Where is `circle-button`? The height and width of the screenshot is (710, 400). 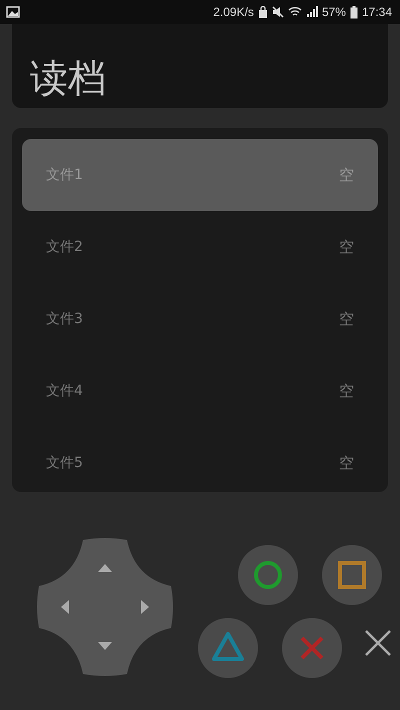 circle-button is located at coordinates (268, 575).